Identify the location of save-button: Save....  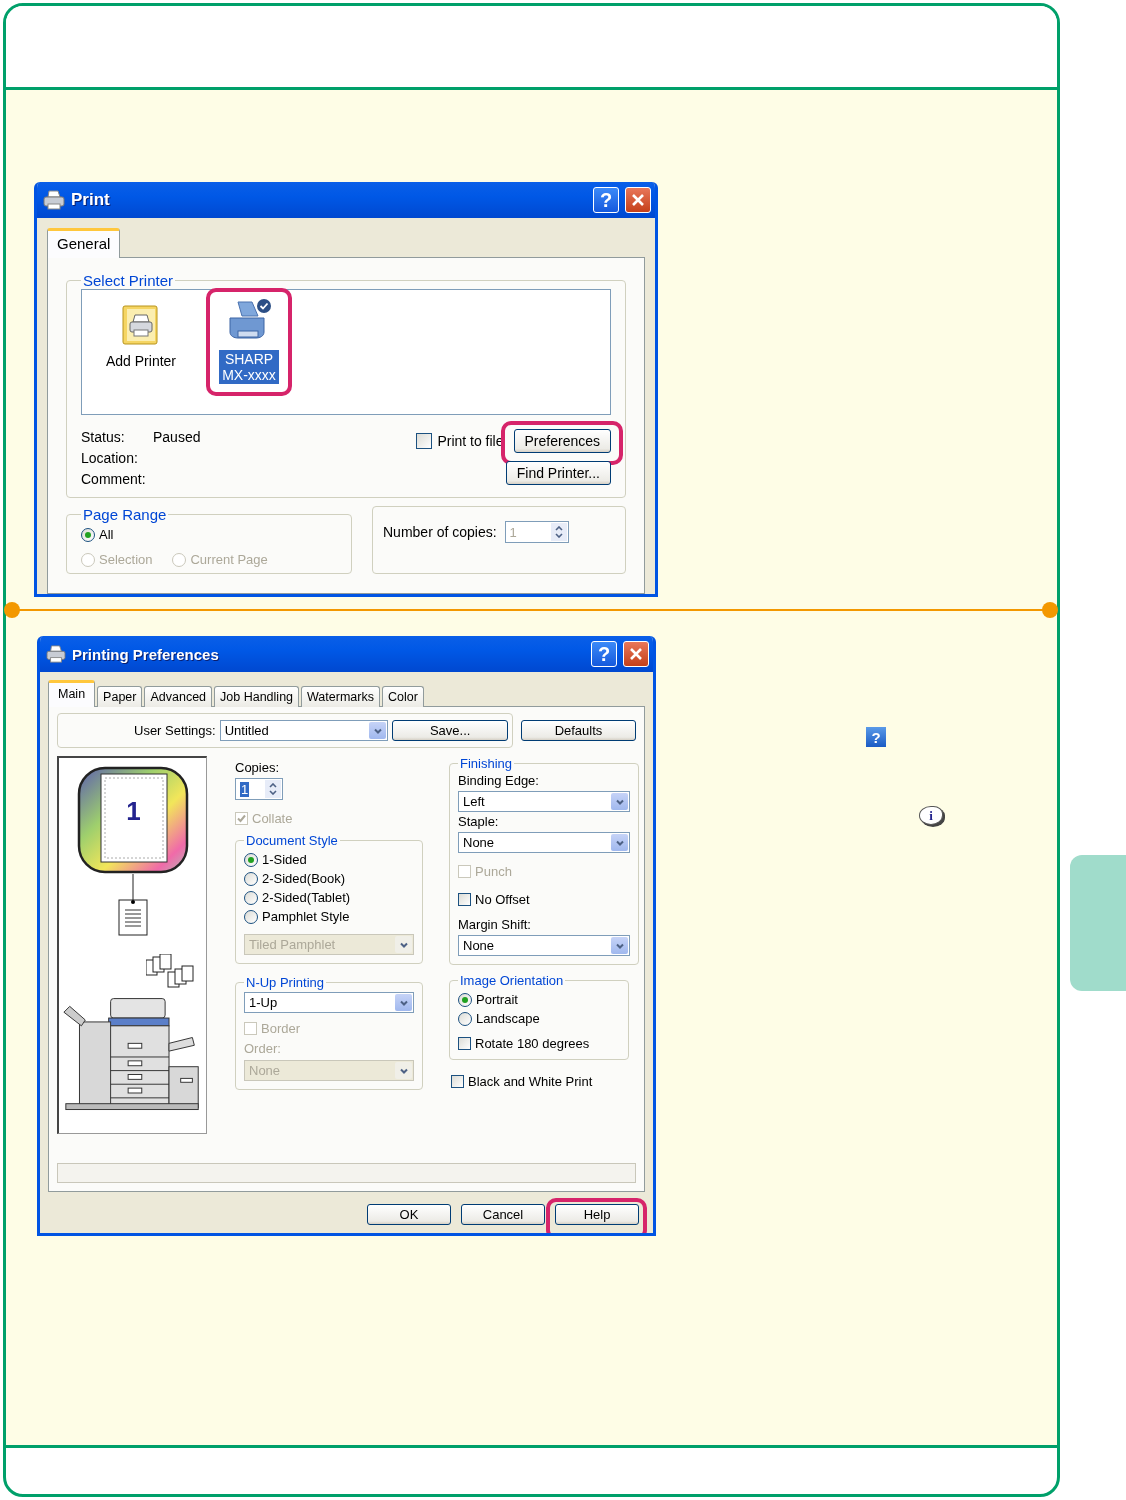
(450, 730).